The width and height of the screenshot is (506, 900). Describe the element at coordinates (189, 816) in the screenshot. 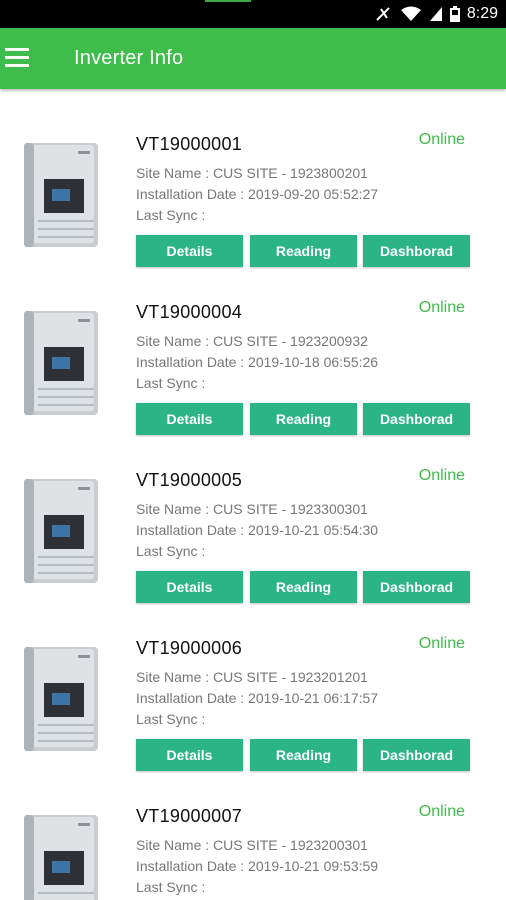

I see `inverter-id: VT19000007` at that location.